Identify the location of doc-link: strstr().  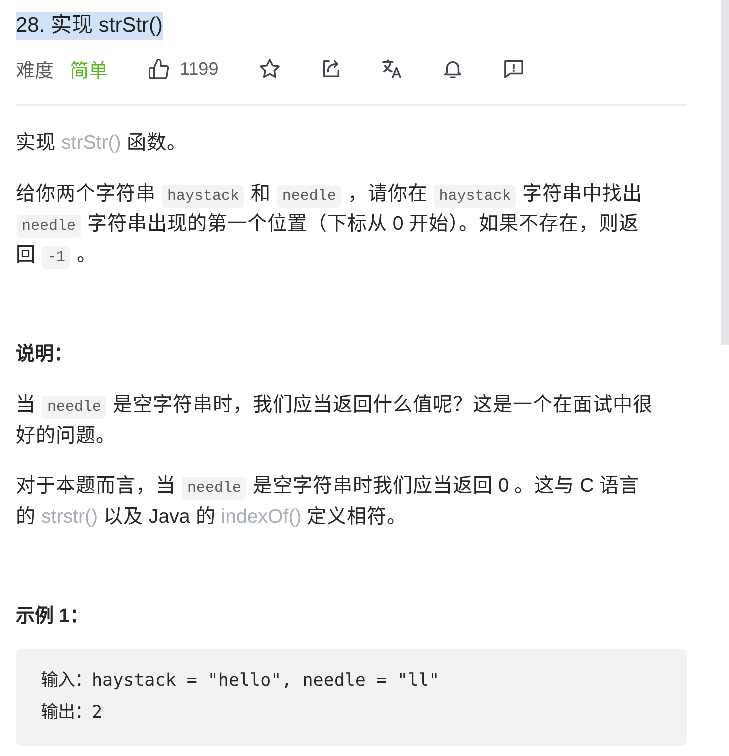
(69, 517).